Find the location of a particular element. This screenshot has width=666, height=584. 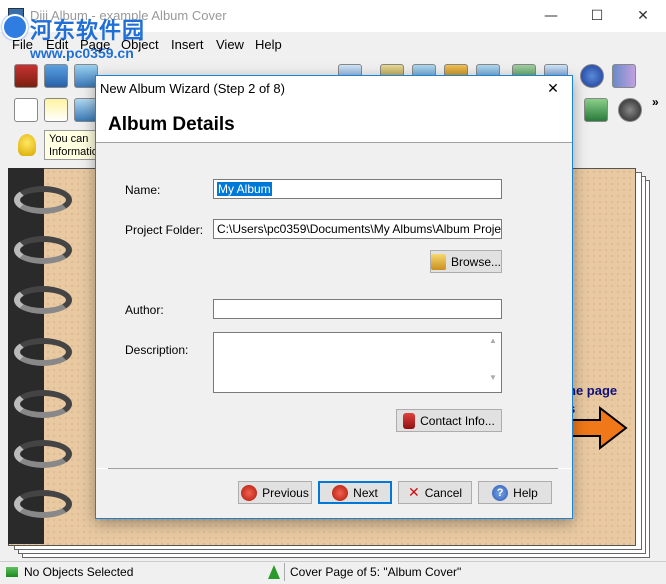

layout-icon is located at coordinates (596, 110).